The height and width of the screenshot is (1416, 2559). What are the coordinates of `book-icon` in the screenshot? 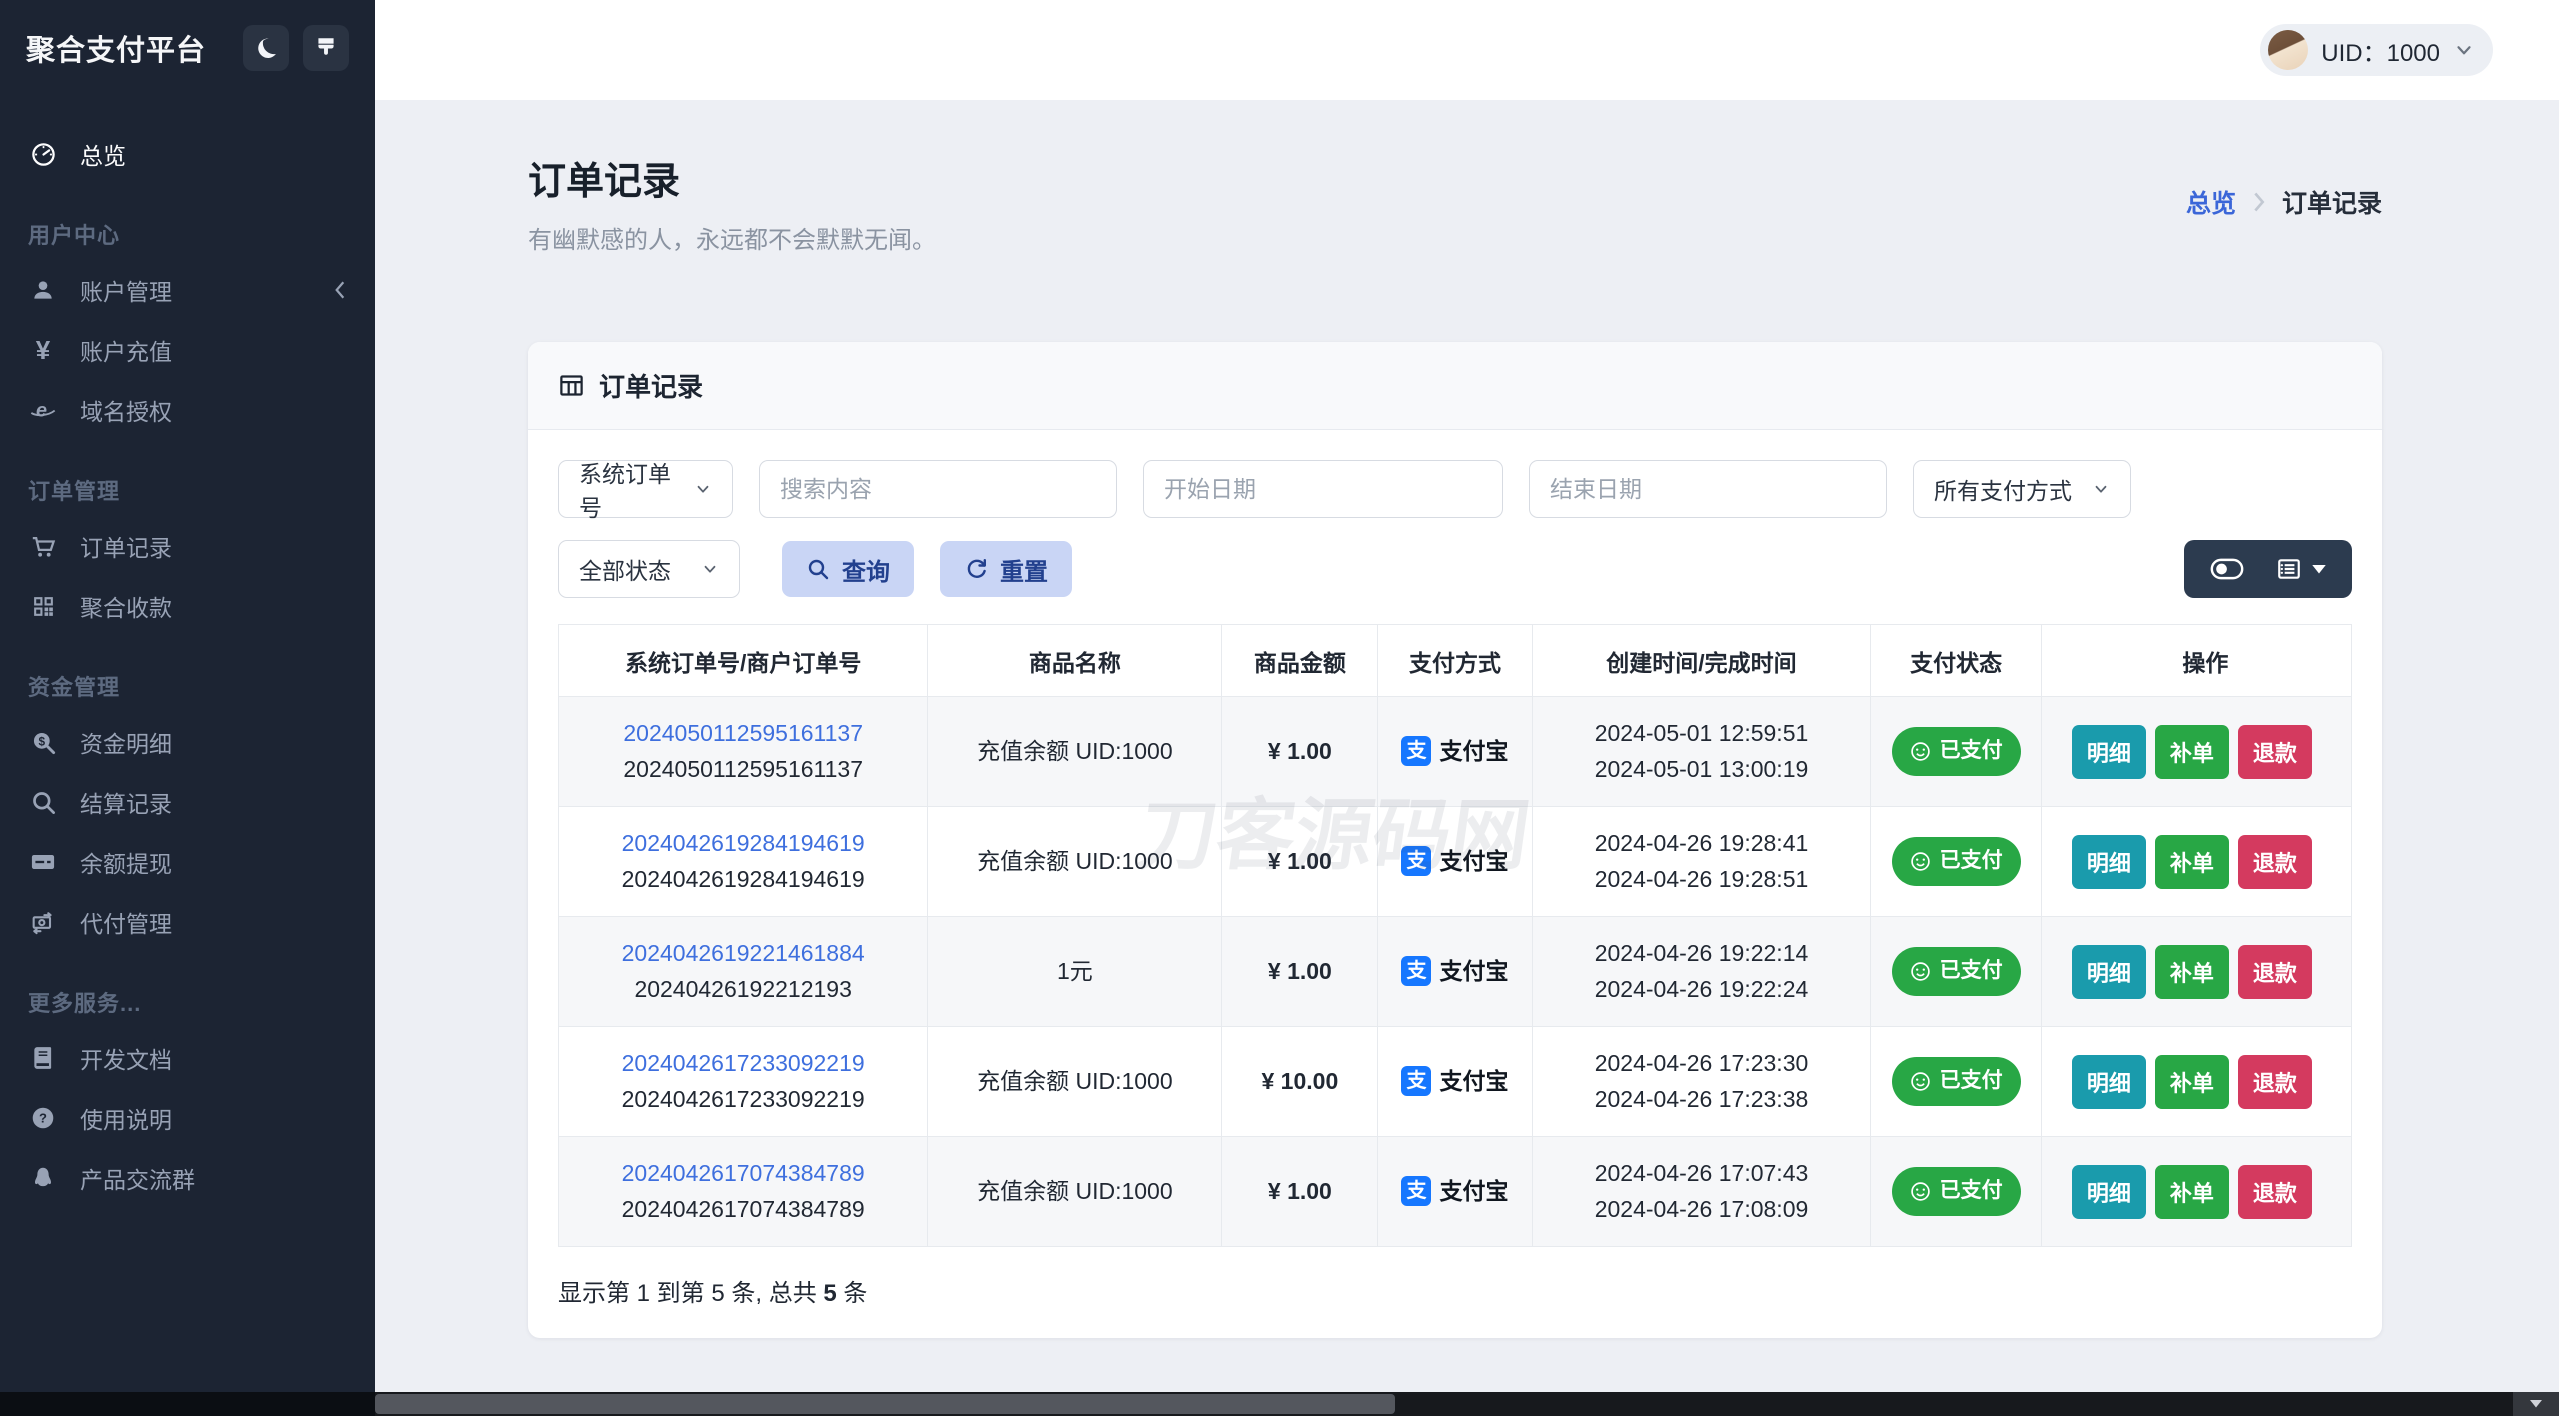 It's located at (43, 1058).